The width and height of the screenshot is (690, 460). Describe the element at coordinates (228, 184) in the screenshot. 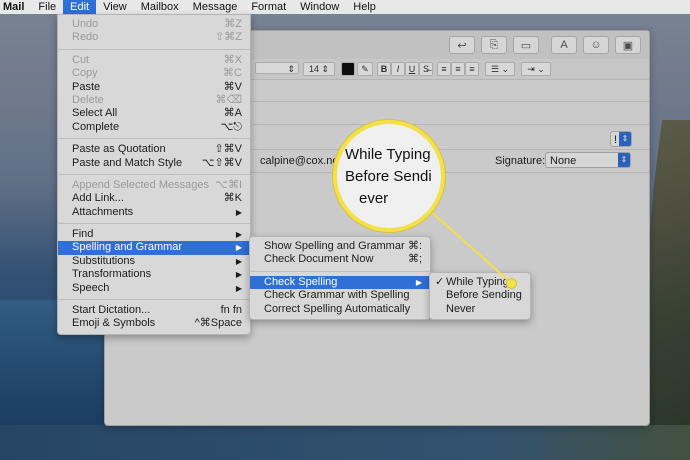

I see `shortcut-label: ⌥⌘I` at that location.